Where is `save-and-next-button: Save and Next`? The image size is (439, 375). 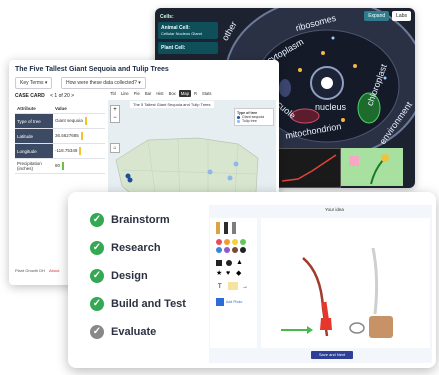 save-and-next-button: Save and Next is located at coordinates (332, 355).